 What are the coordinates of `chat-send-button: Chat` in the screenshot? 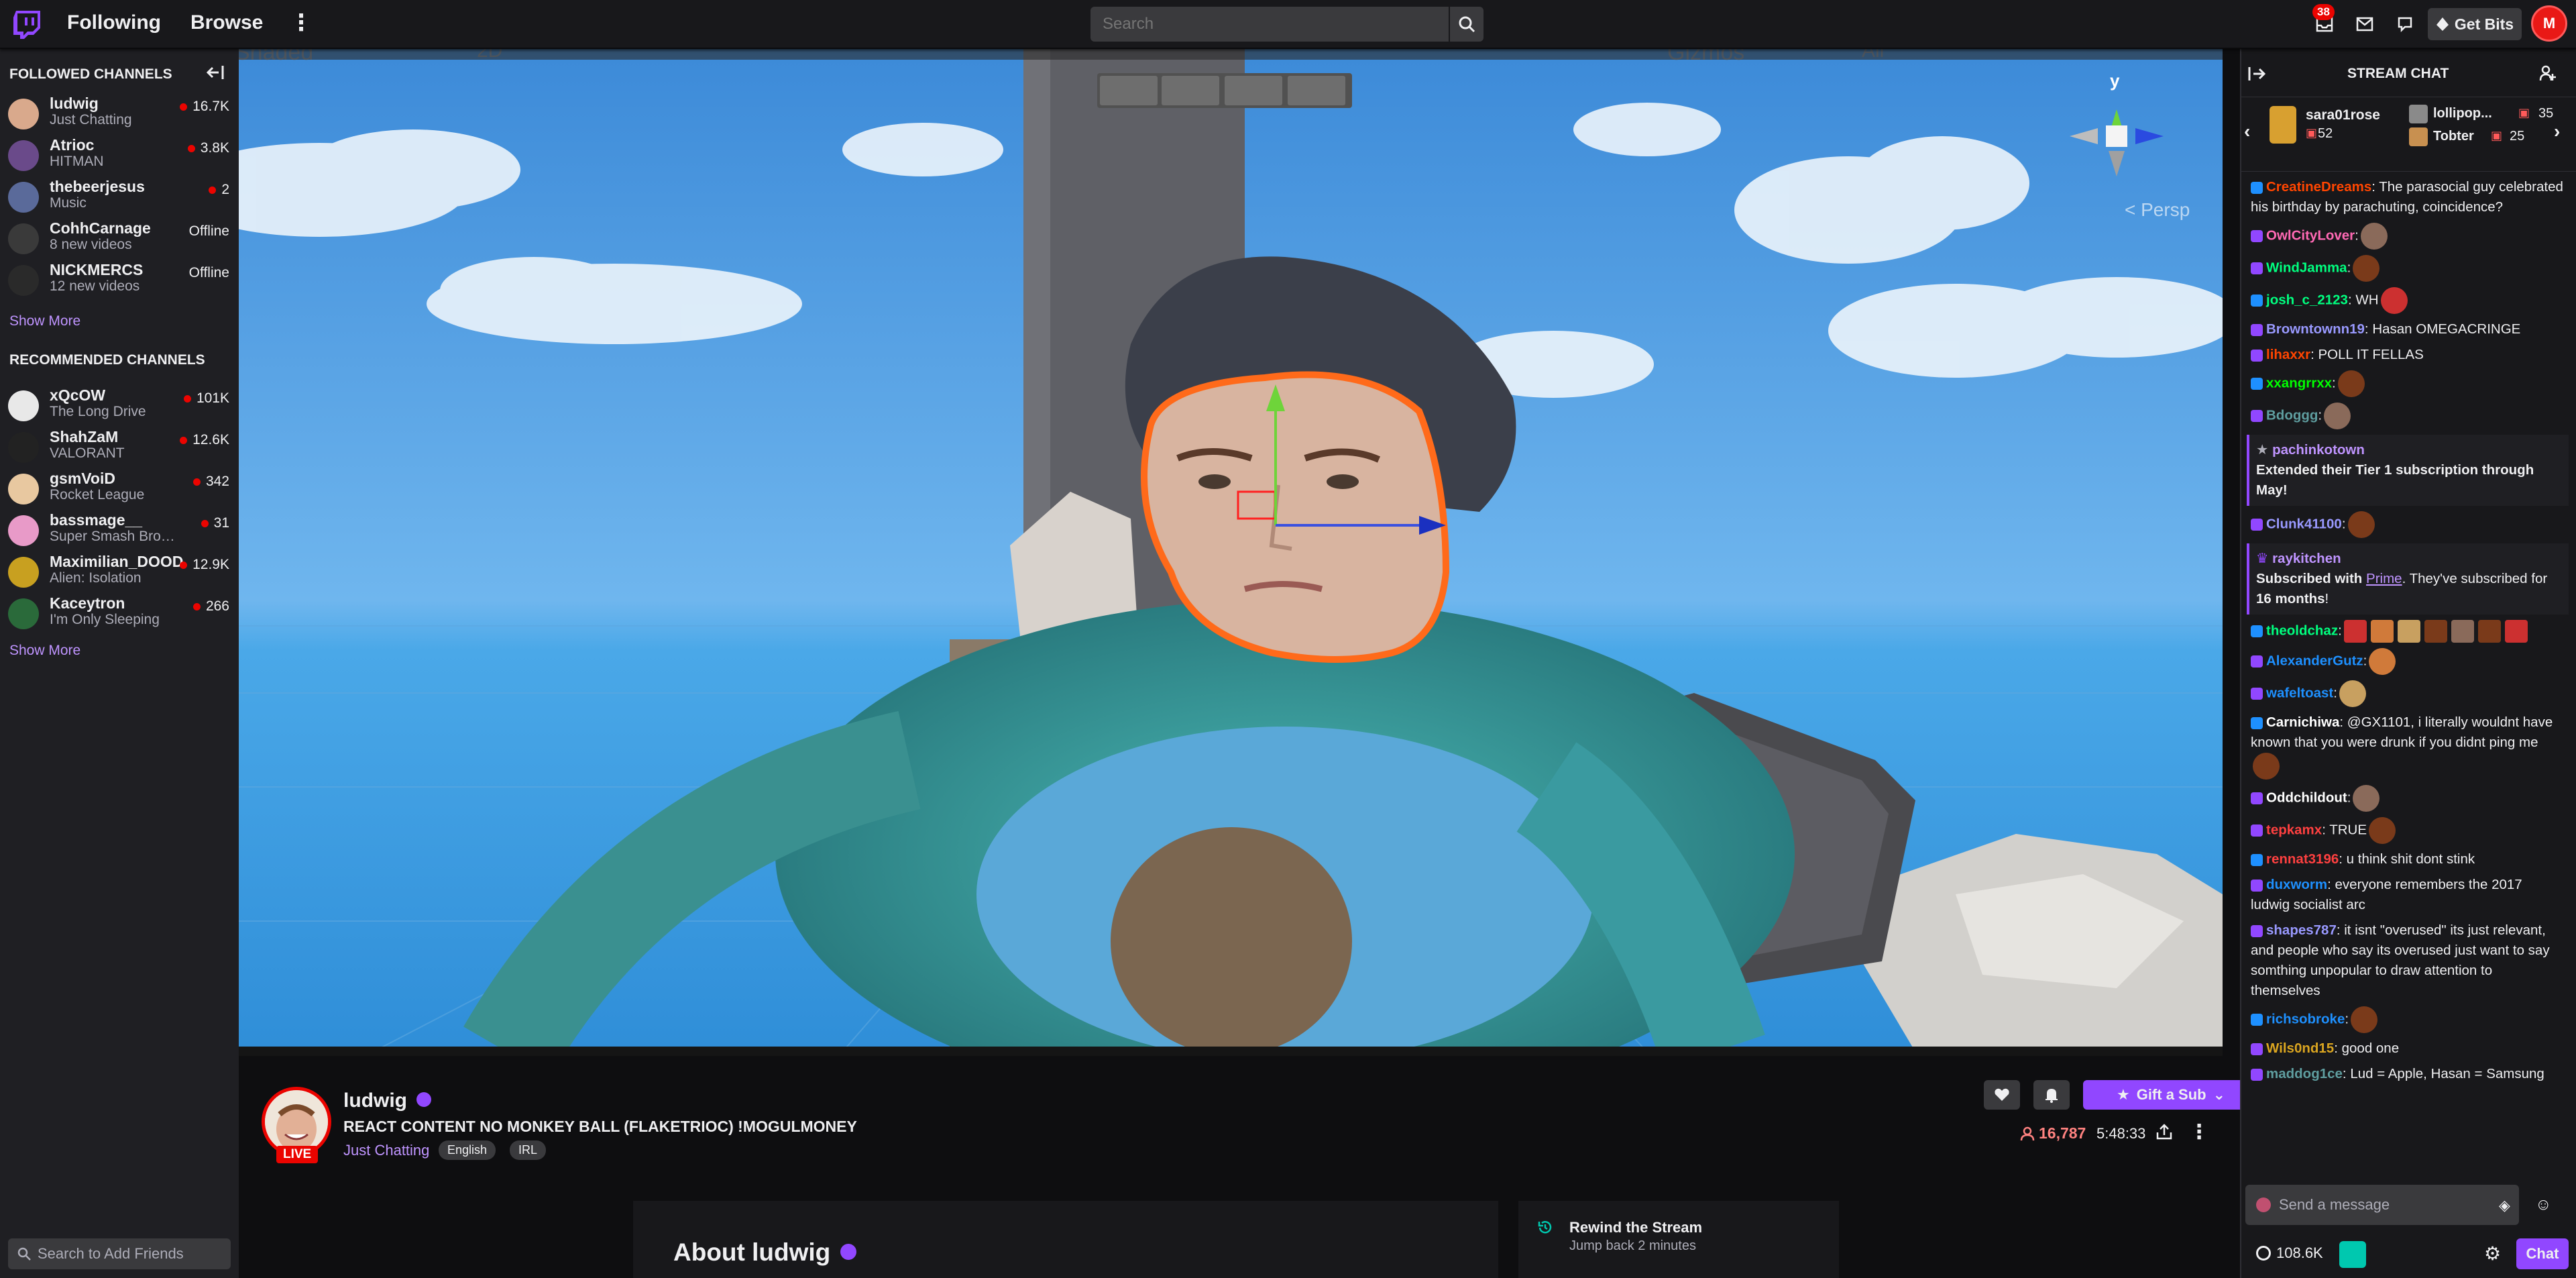 It's located at (2542, 1253).